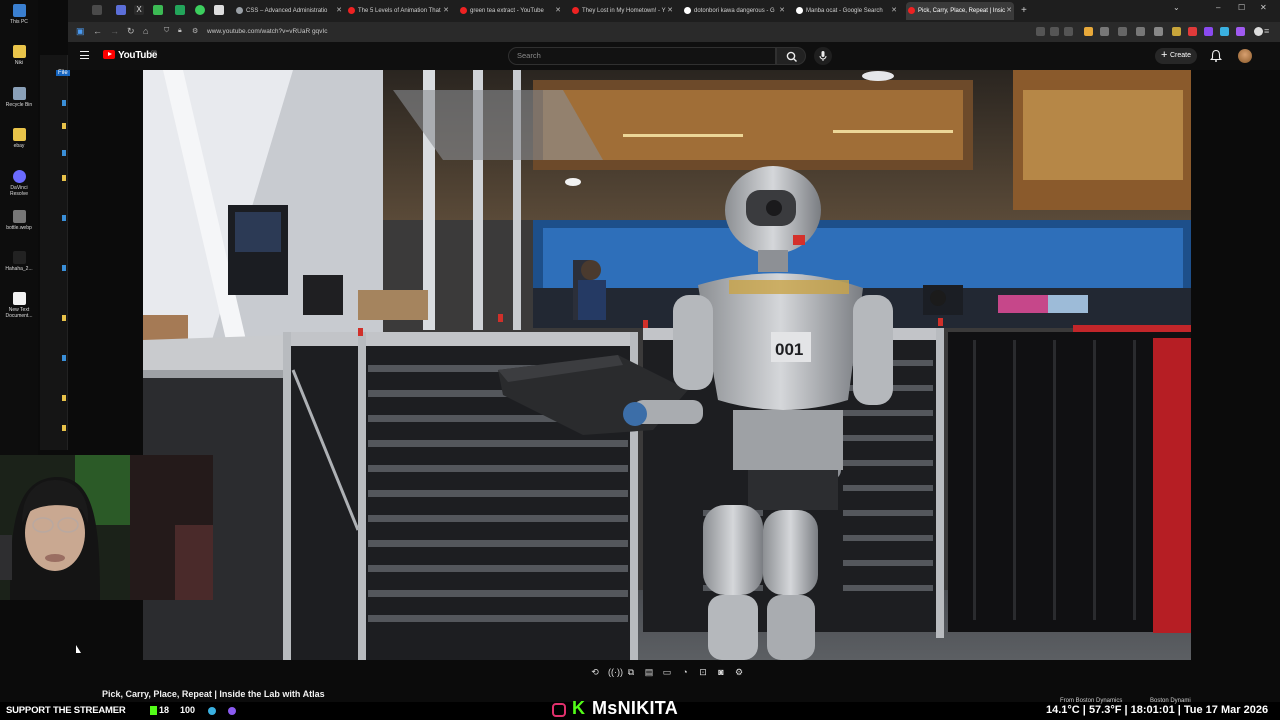 Image resolution: width=1280 pixels, height=720 pixels. Describe the element at coordinates (559, 710) in the screenshot. I see `instagram-icon` at that location.